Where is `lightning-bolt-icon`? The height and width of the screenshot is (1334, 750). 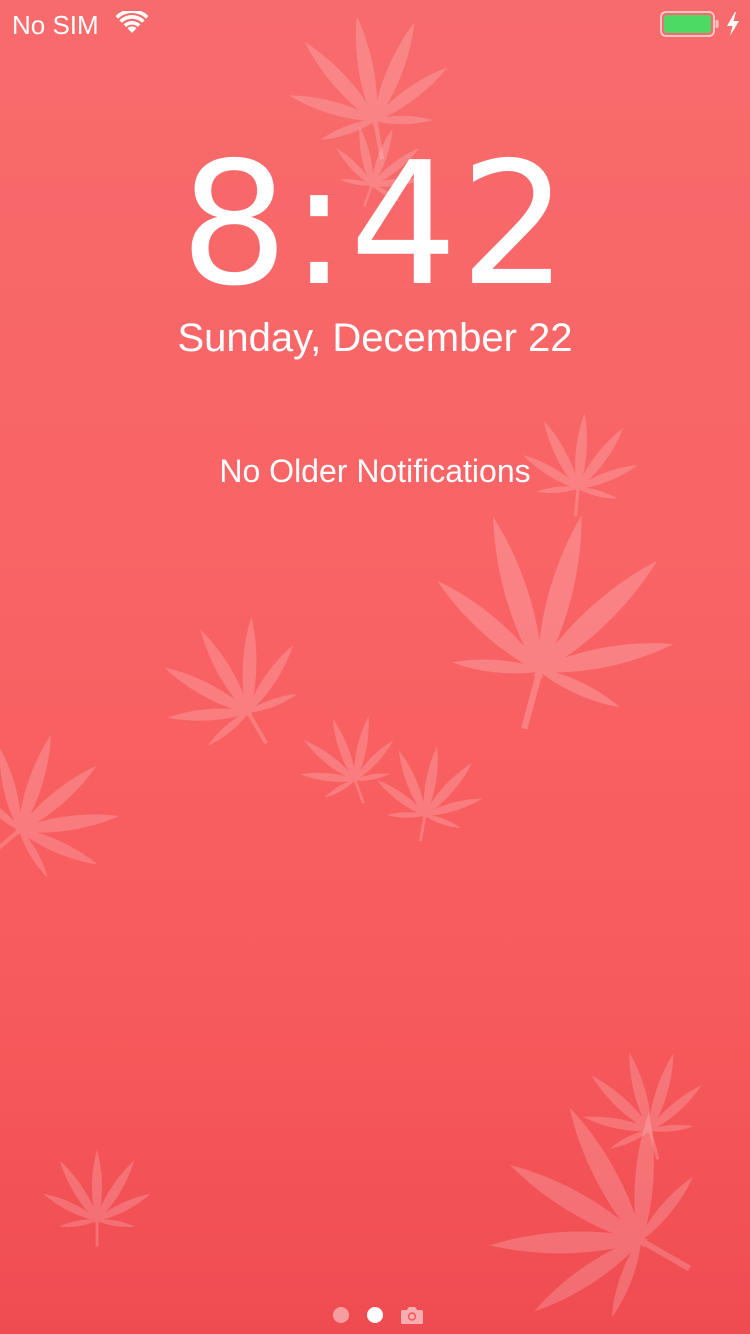
lightning-bolt-icon is located at coordinates (733, 24).